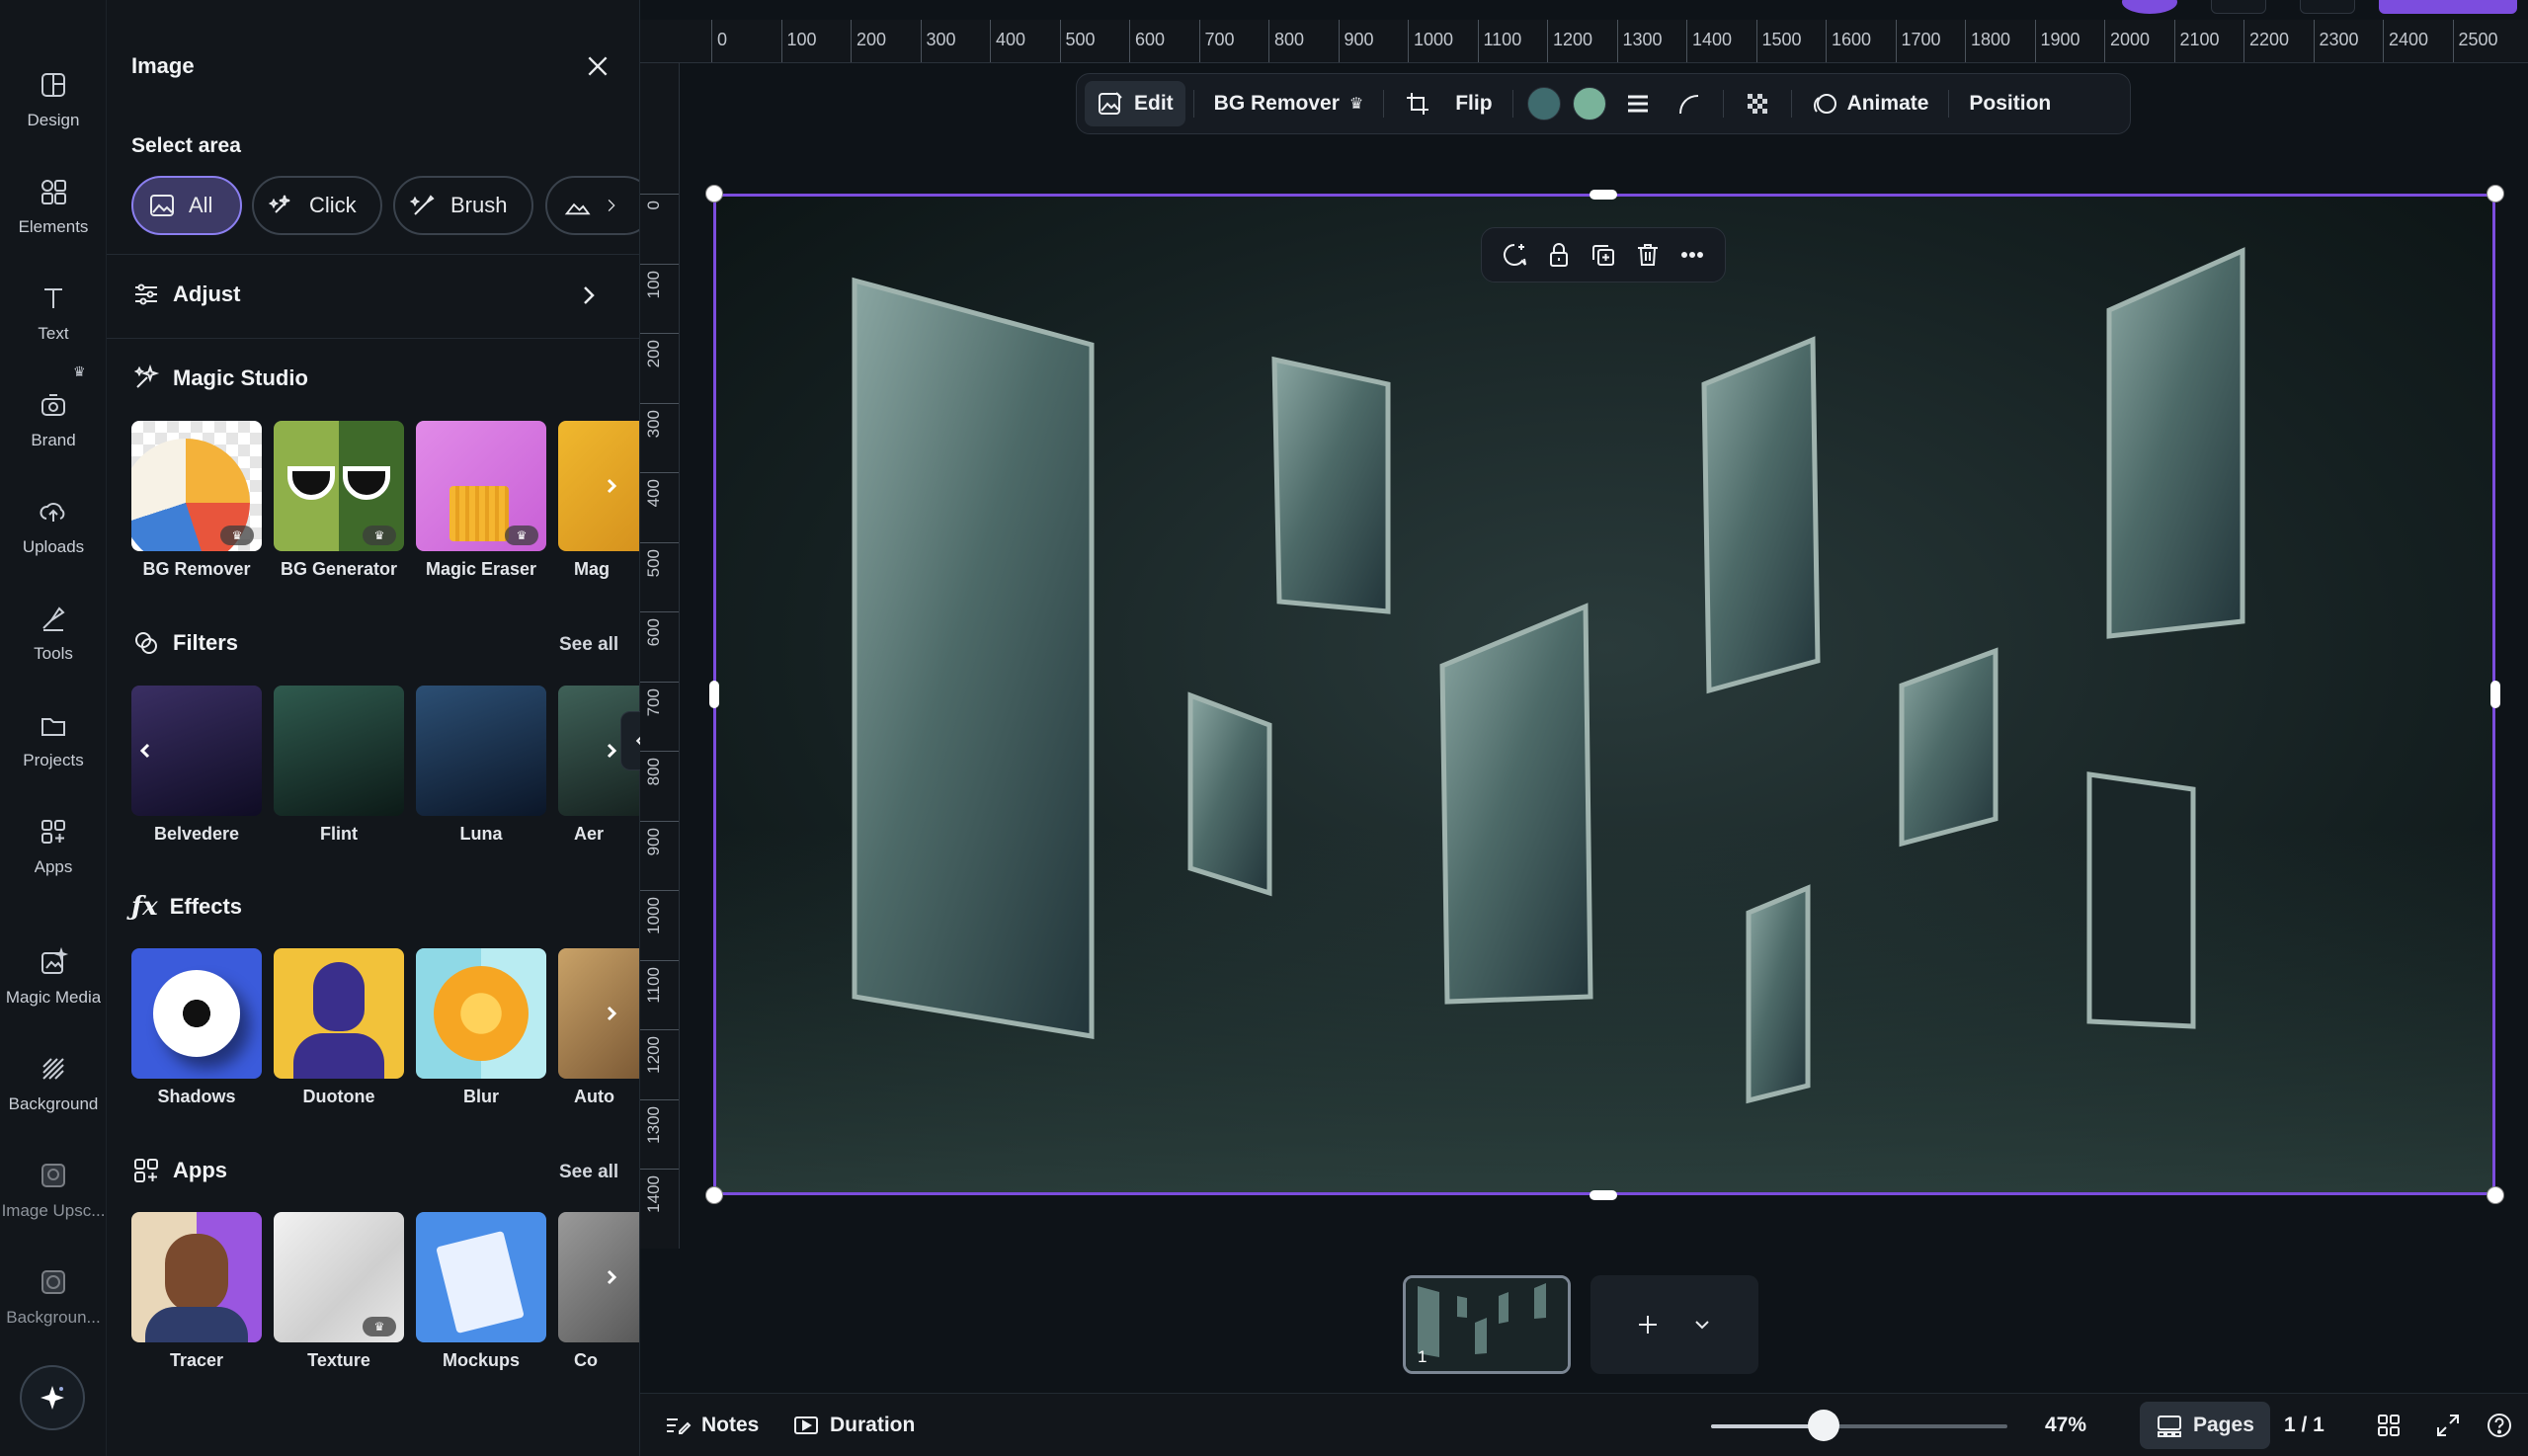  Describe the element at coordinates (711, 1425) in the screenshot. I see `notes-button: Notes` at that location.